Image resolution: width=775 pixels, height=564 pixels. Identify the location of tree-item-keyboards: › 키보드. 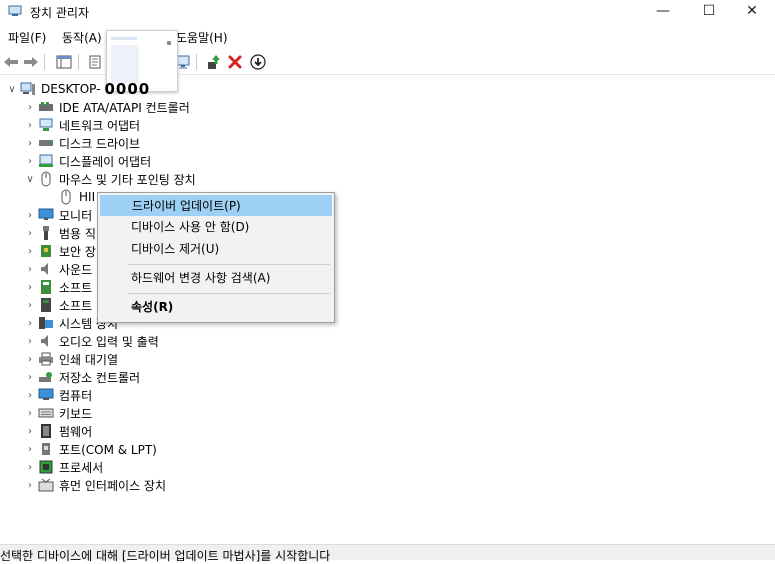
(57, 413).